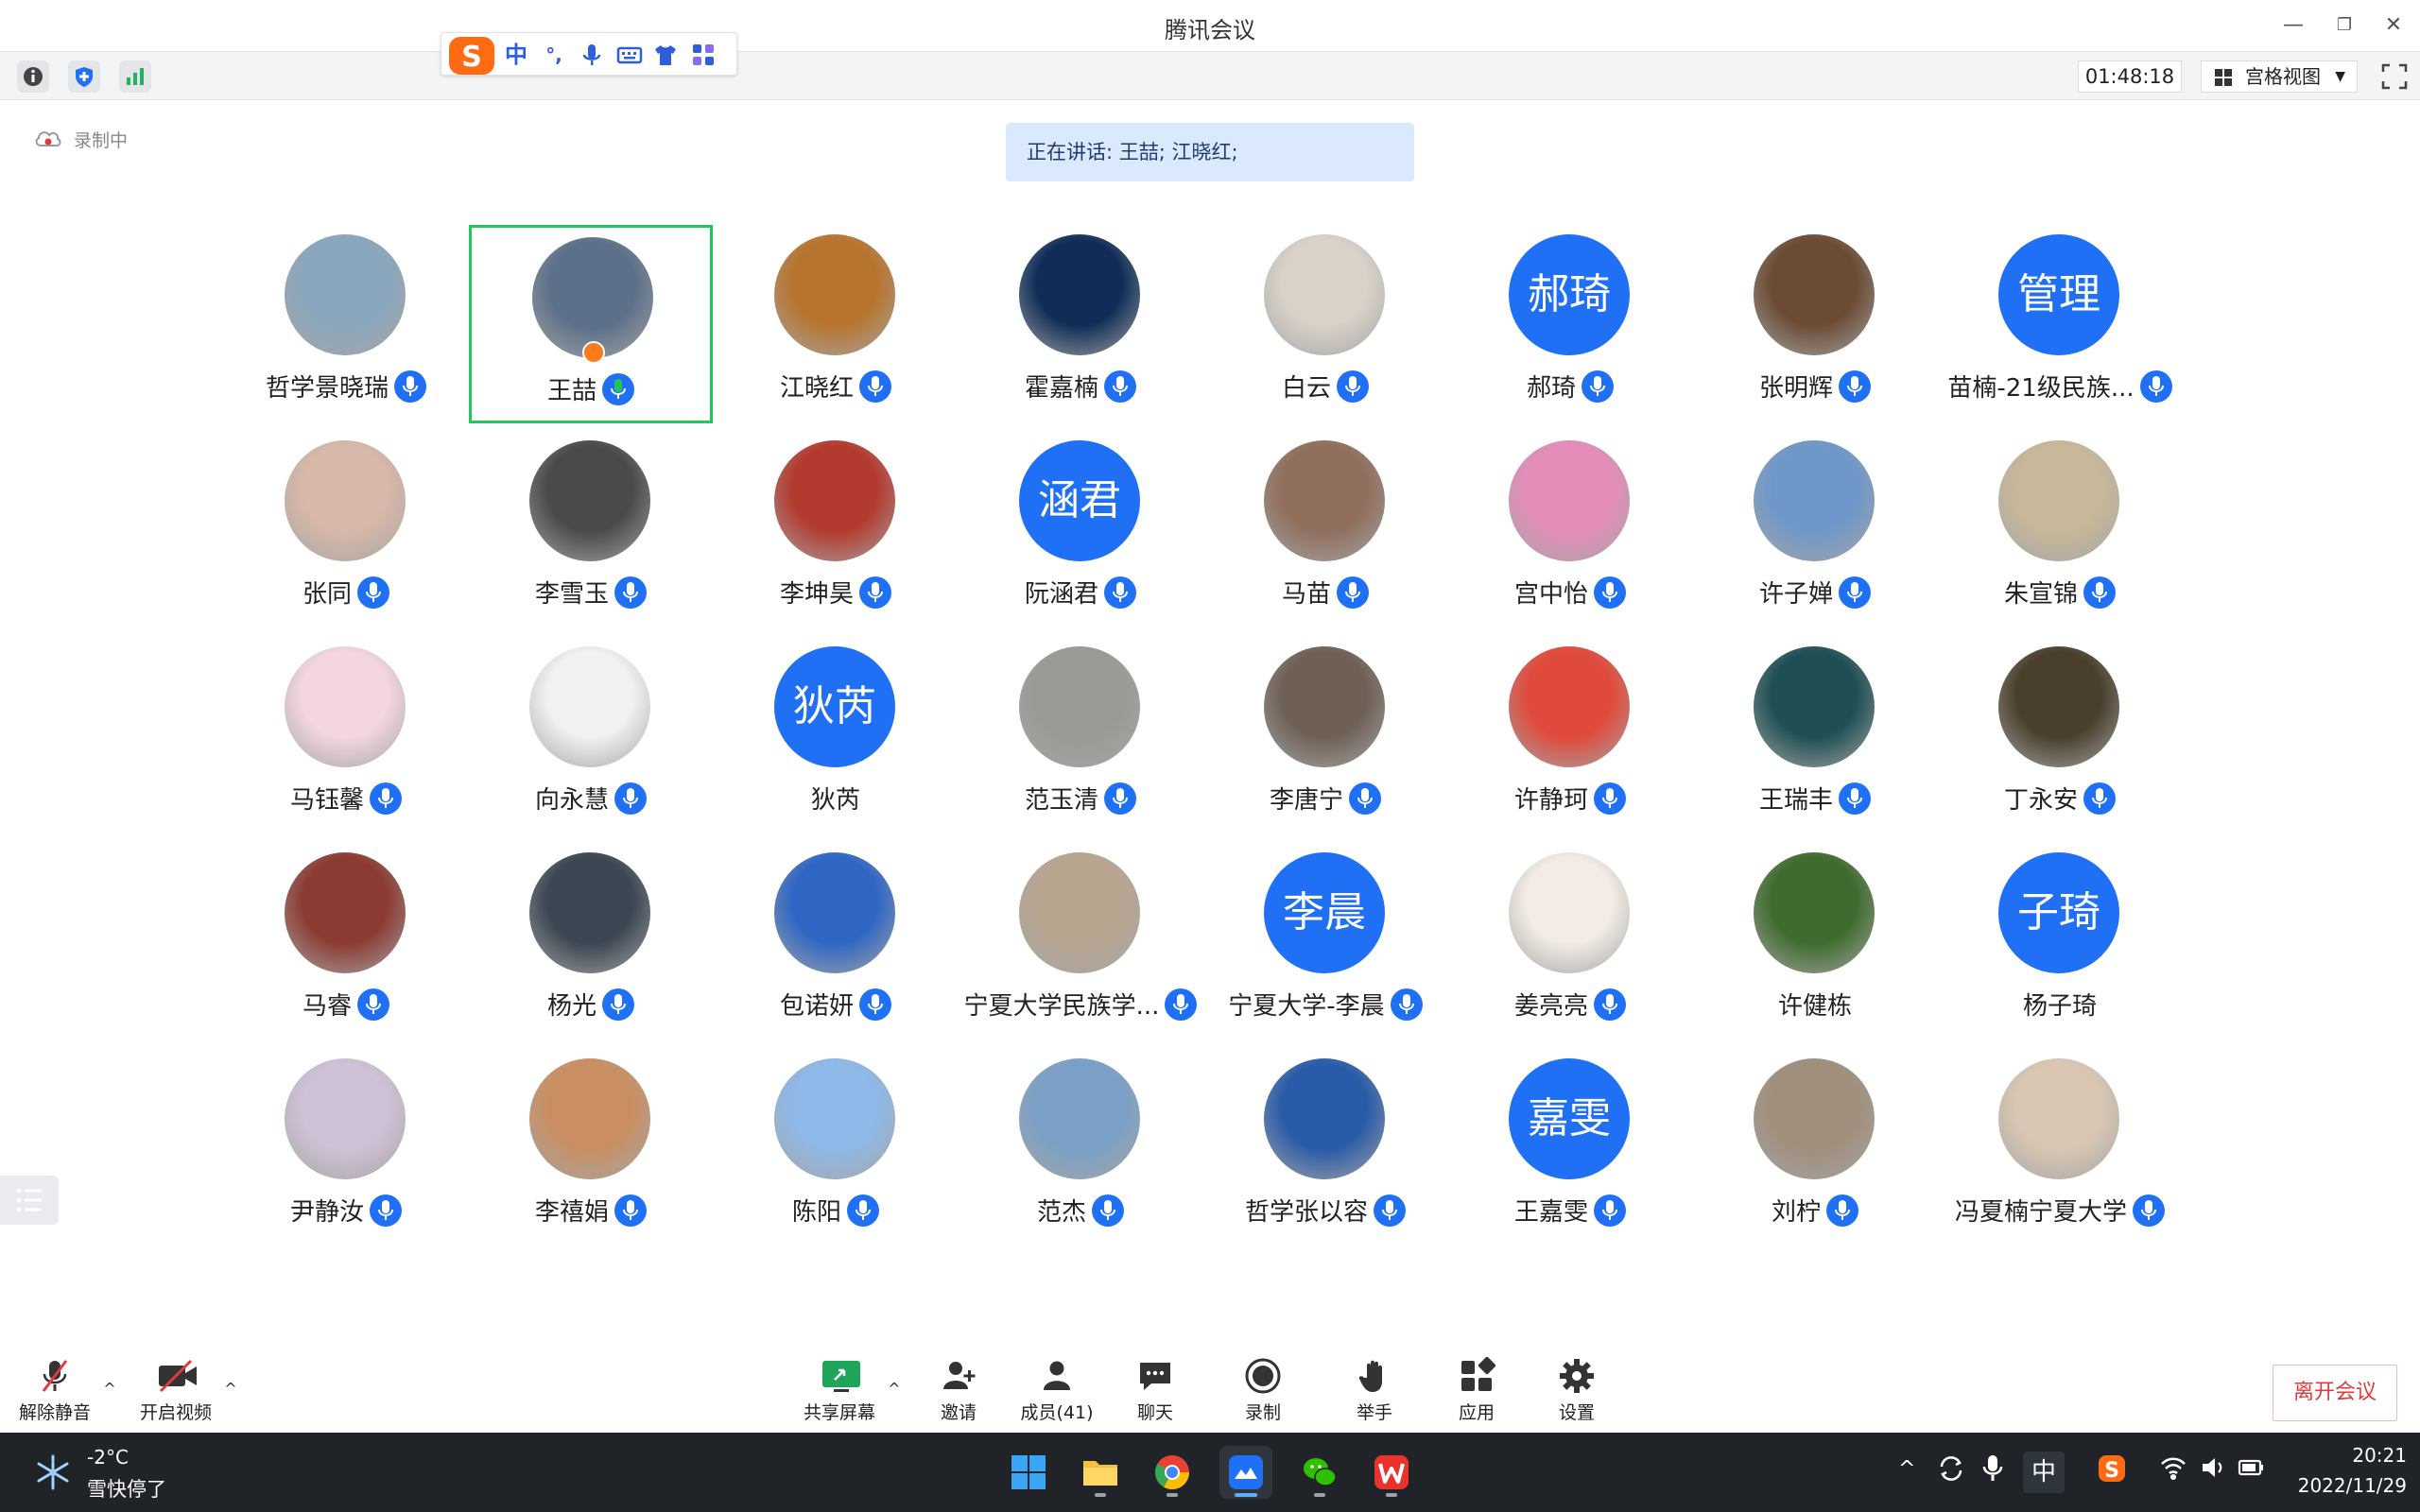 This screenshot has height=1512, width=2420. I want to click on participant-tile: 嘉雯 王嘉雯, so click(1570, 1148).